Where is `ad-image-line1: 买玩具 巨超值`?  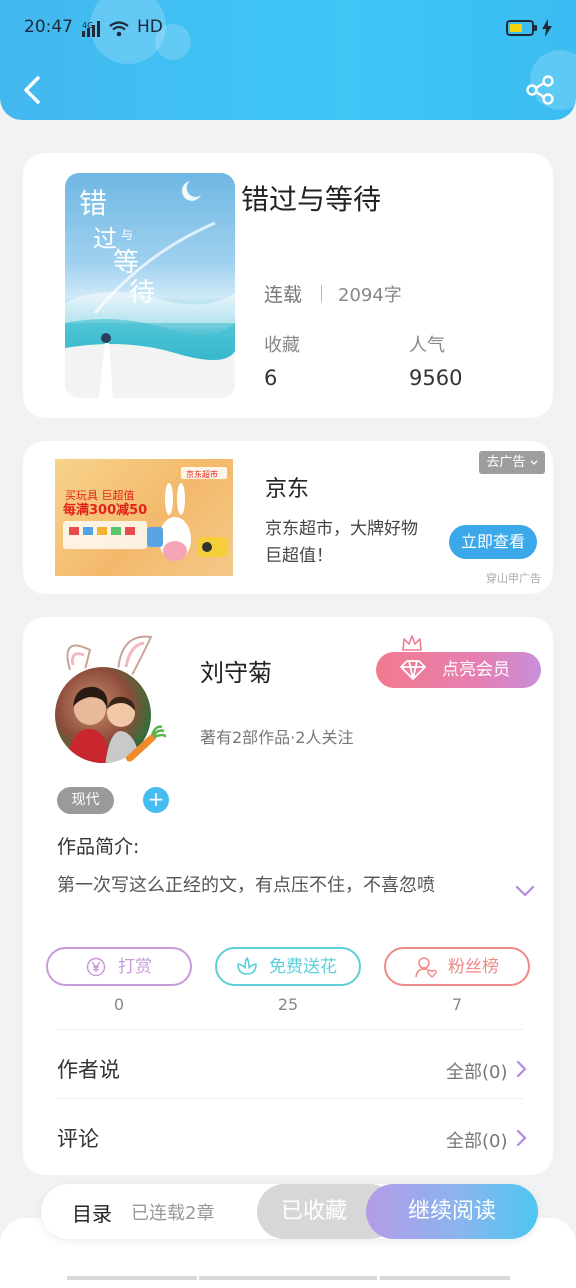 ad-image-line1: 买玩具 巨超值 is located at coordinates (100, 495).